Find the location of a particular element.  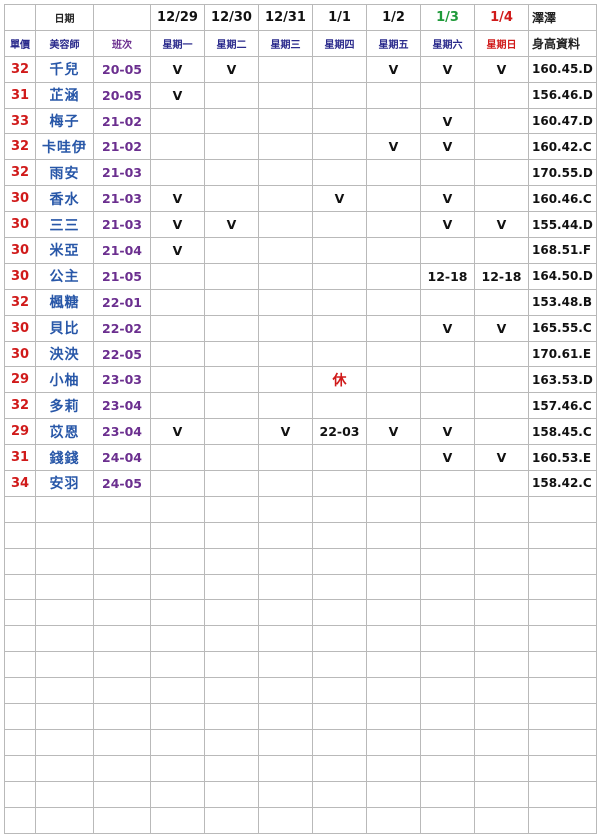

height-cell: 160.45.D is located at coordinates (562, 69).